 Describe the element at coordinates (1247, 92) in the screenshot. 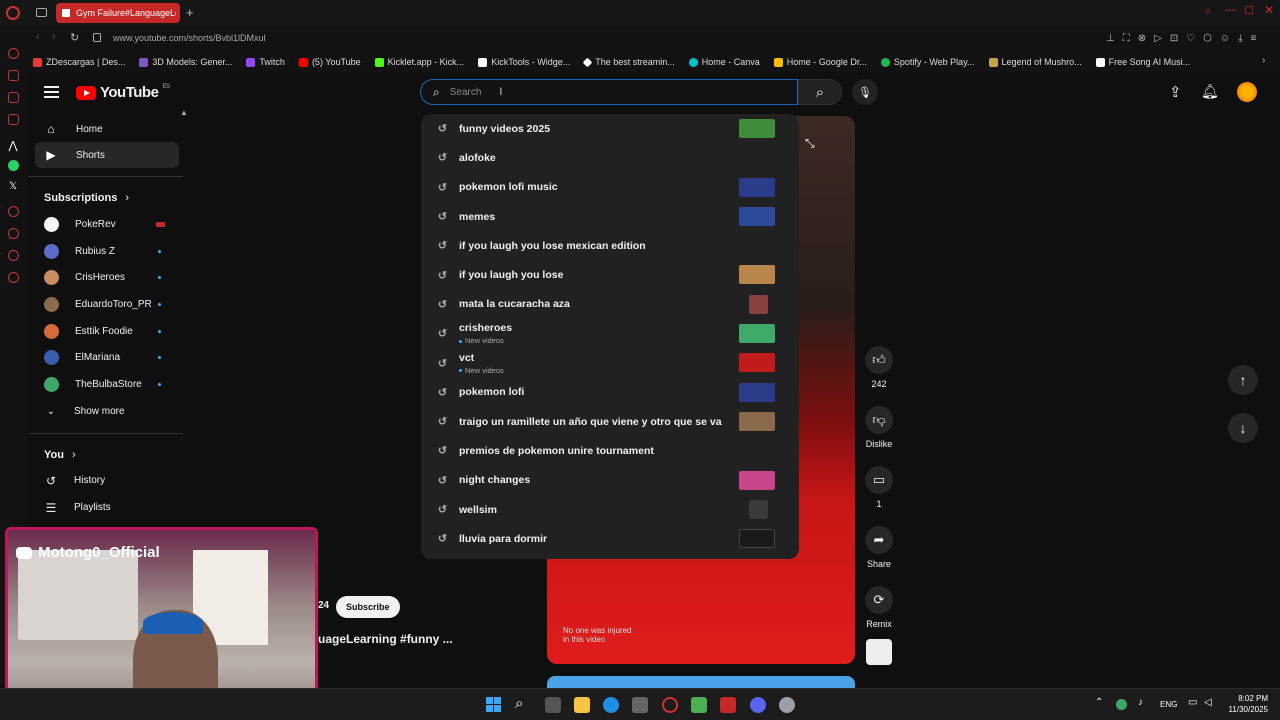

I see `account-avatar` at that location.